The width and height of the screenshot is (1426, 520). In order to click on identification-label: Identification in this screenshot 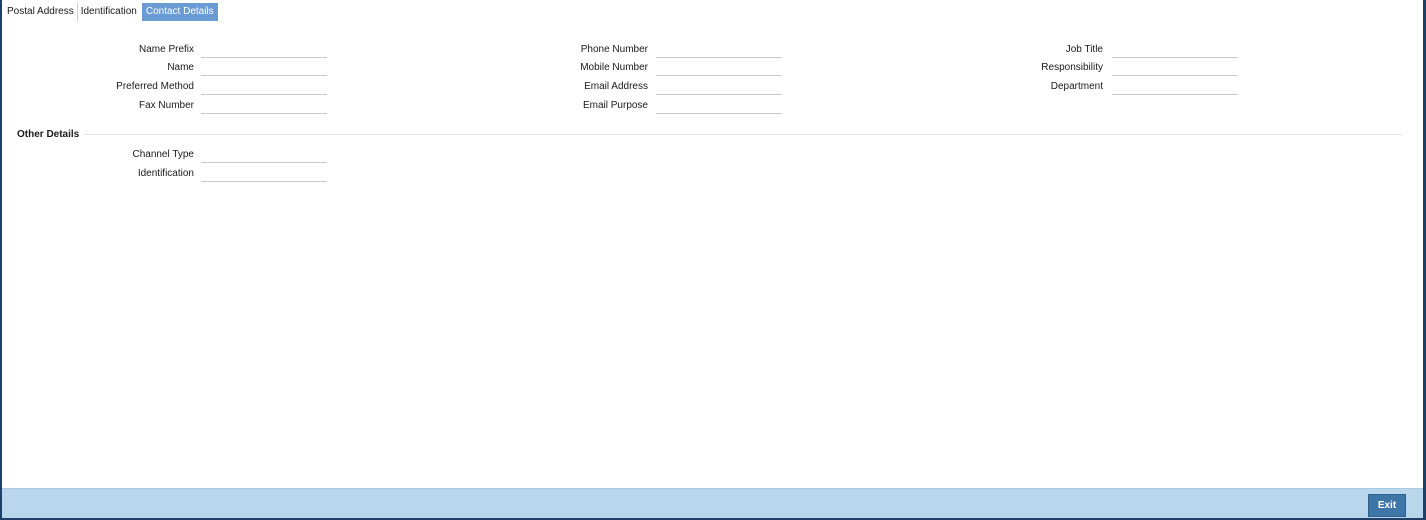, I will do `click(165, 173)`.